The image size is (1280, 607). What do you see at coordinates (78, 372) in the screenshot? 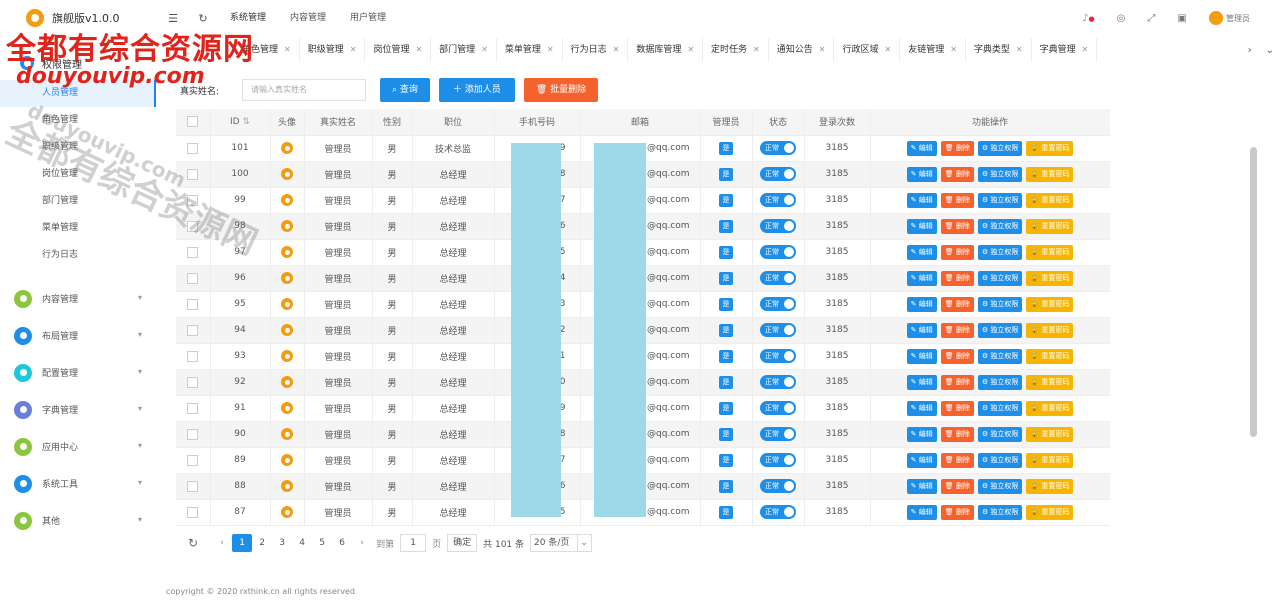
I see `sidebar-category: 配置管理 ▾` at bounding box center [78, 372].